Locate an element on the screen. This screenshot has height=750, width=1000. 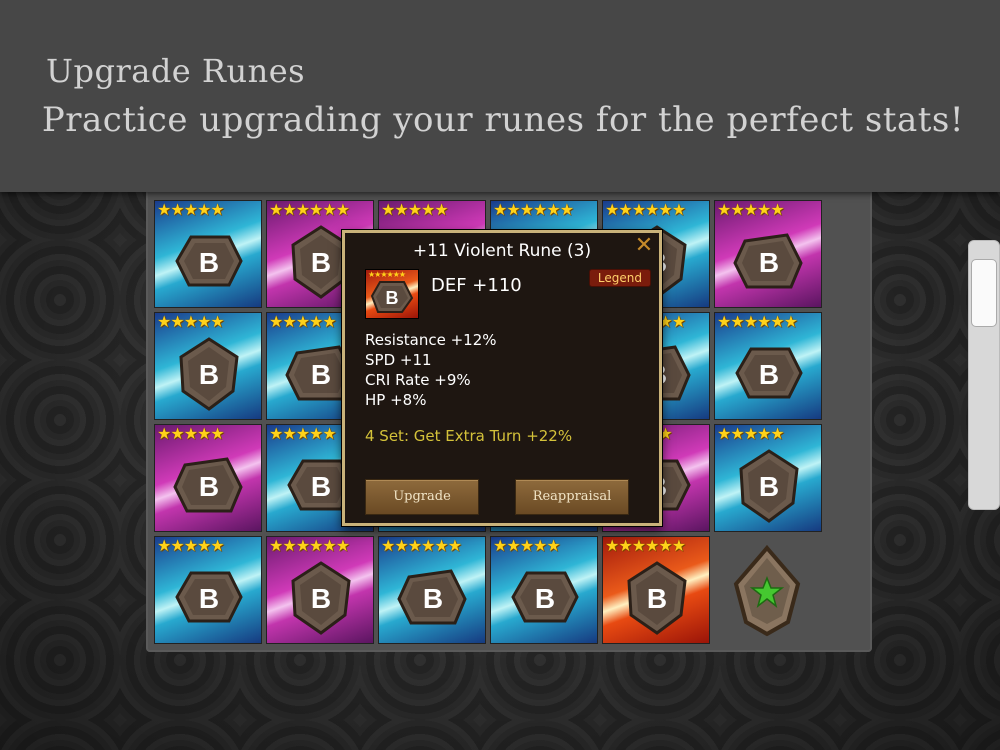
rune-title: +11 Violent Rune (3) is located at coordinates (502, 251).